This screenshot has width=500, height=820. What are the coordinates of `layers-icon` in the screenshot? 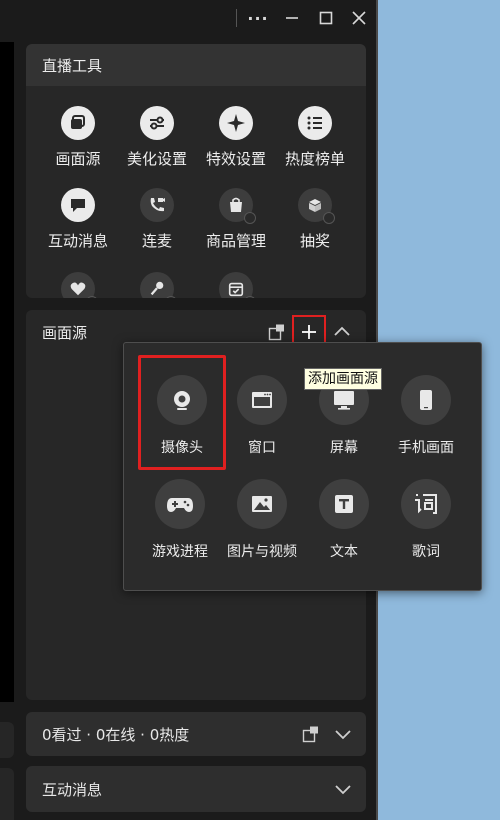 It's located at (78, 123).